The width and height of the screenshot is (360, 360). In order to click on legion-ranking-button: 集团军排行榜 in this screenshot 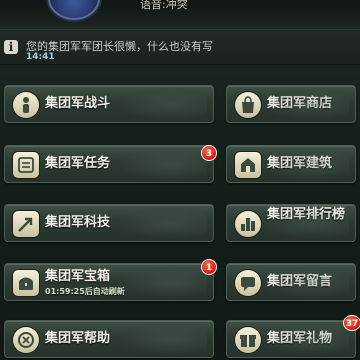, I will do `click(291, 223)`.